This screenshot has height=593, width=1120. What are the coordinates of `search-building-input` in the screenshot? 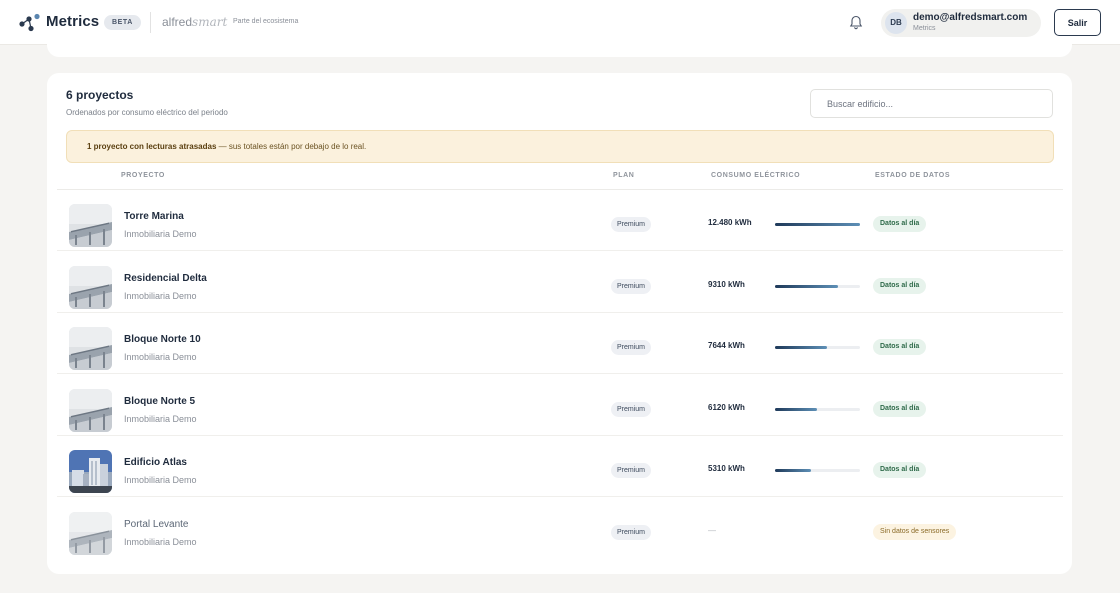 It's located at (931, 103).